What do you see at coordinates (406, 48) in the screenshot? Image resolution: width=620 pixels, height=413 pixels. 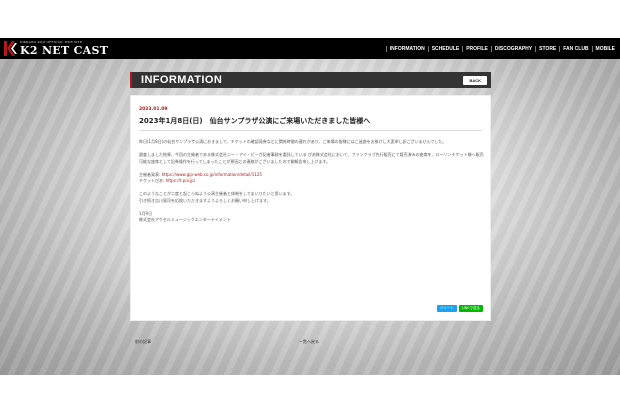 I see `nav-information: INFORMATION` at bounding box center [406, 48].